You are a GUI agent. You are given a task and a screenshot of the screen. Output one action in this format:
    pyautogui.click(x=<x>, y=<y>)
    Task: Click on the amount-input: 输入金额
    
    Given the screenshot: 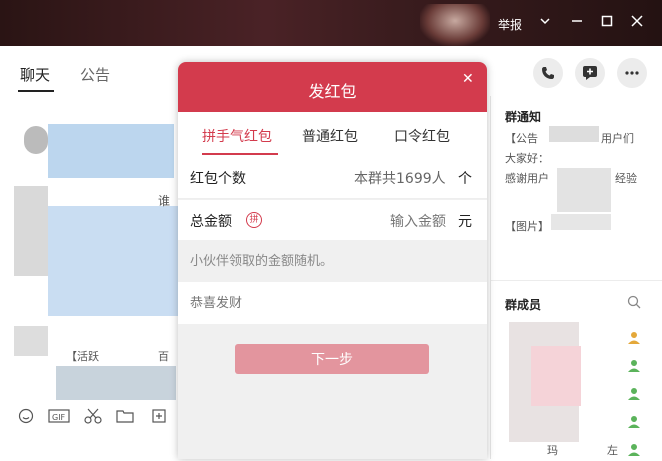 What is the action you would take?
    pyautogui.click(x=418, y=221)
    